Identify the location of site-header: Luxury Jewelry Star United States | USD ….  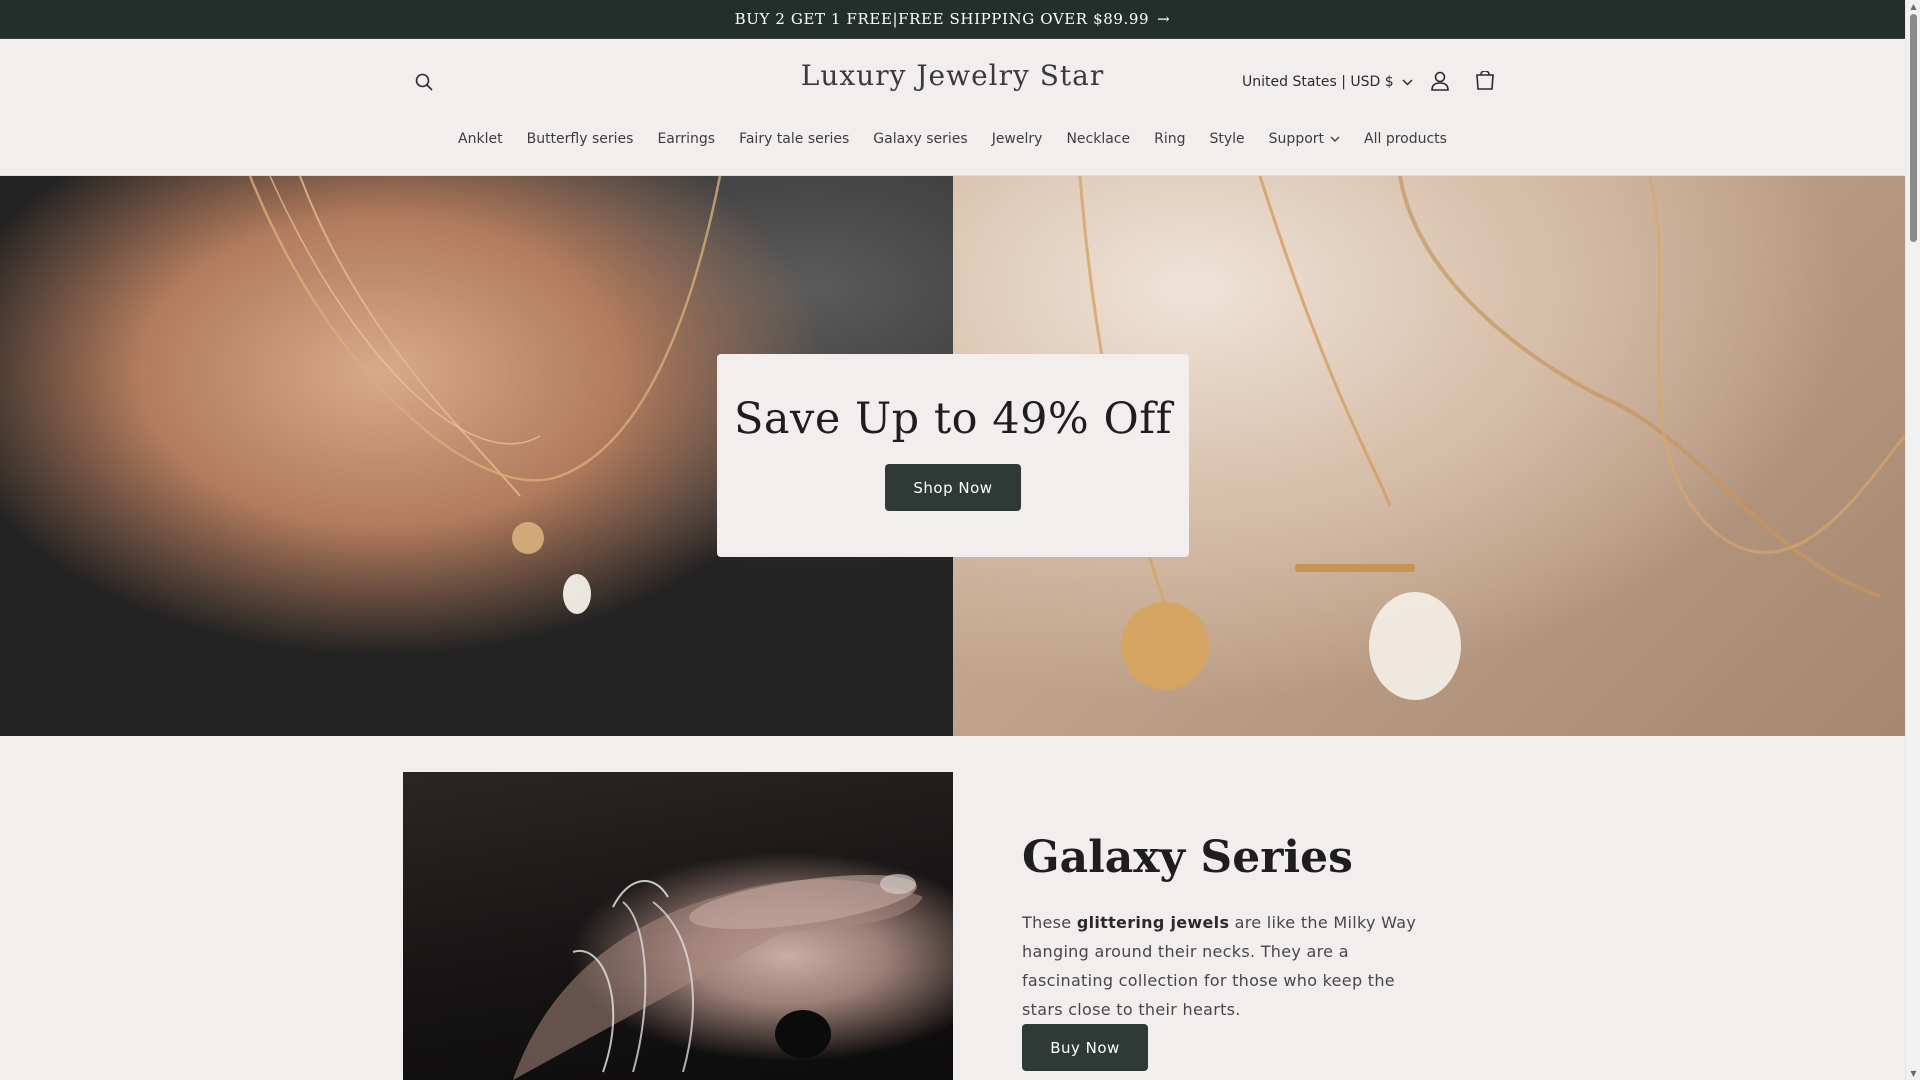
(952, 107).